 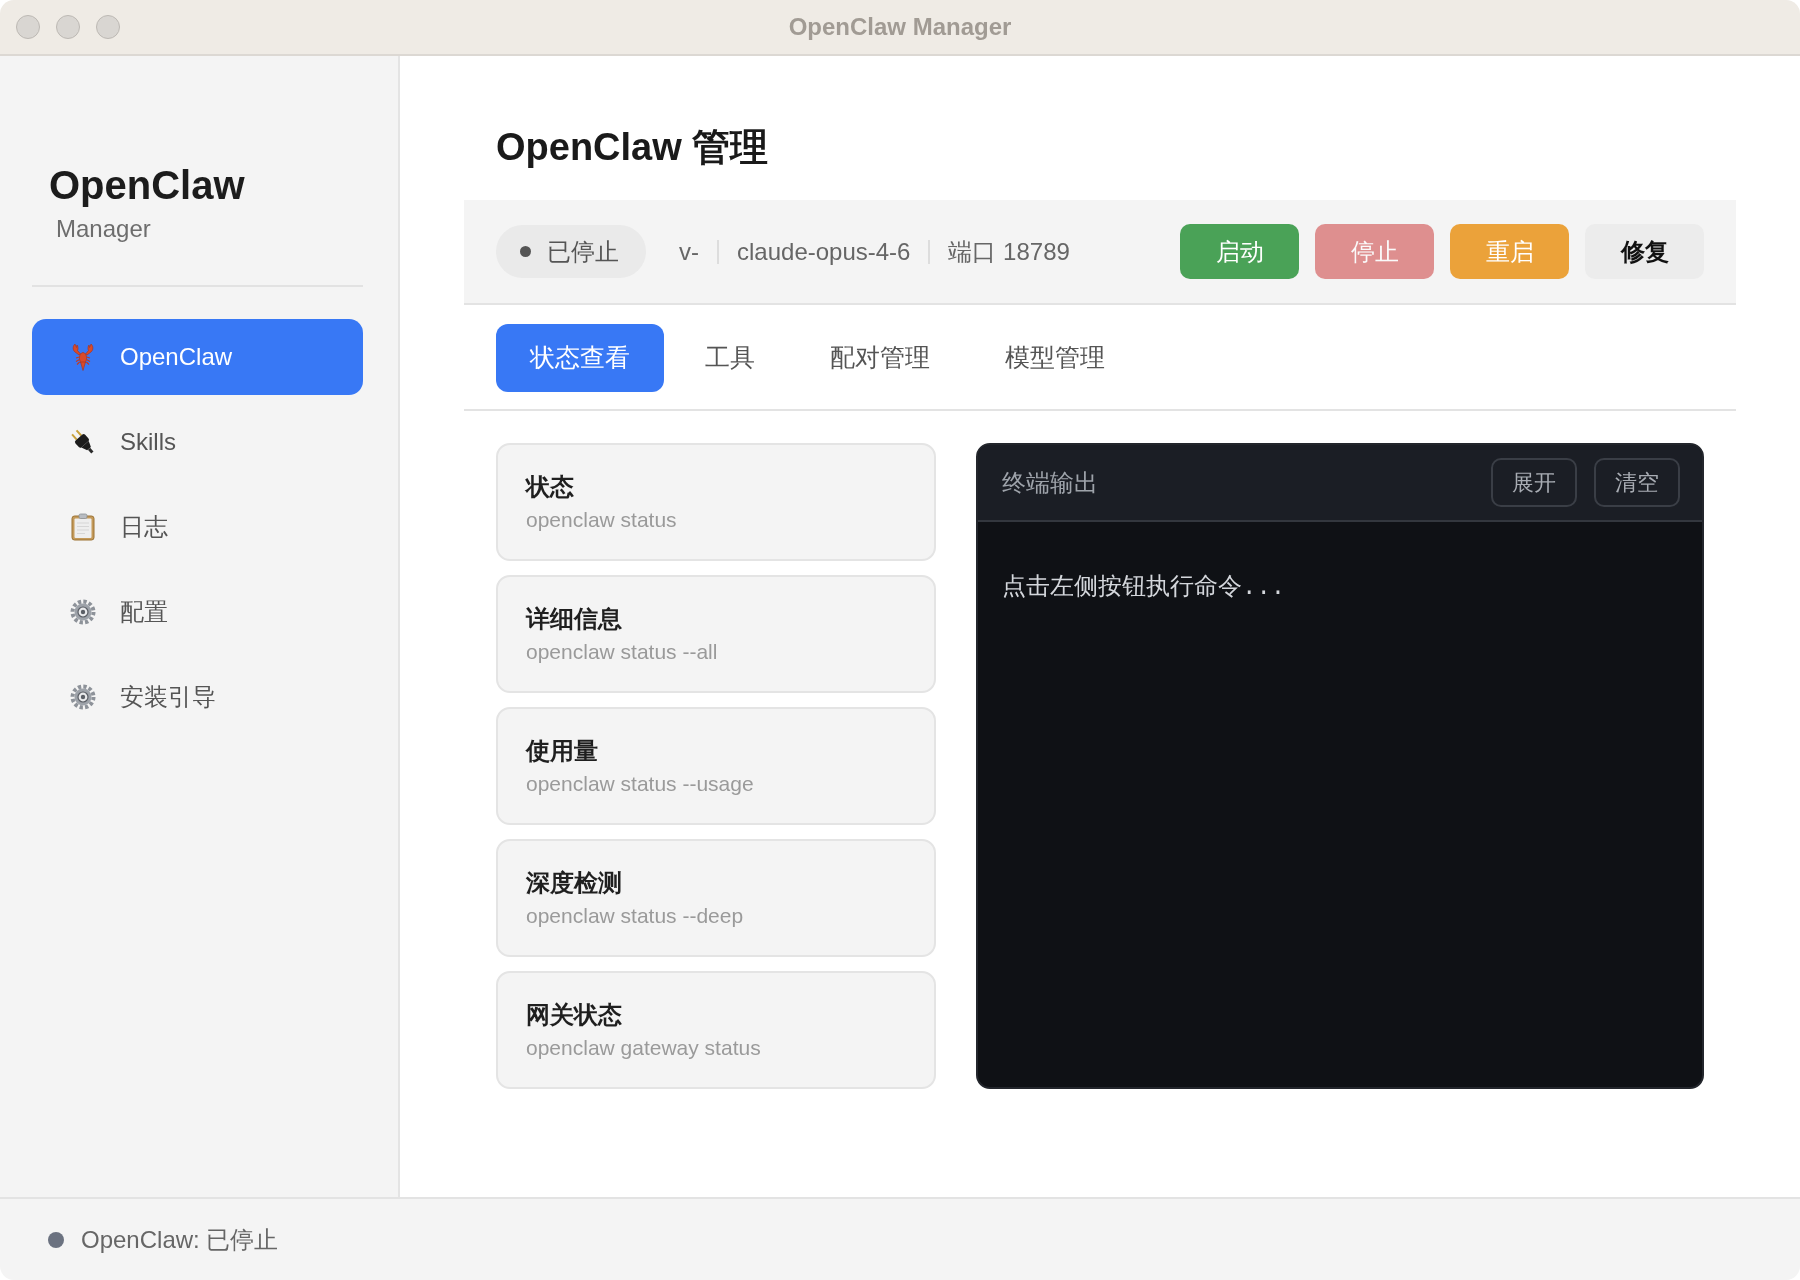 I want to click on app-logo-subtitle: Manager, so click(x=103, y=228).